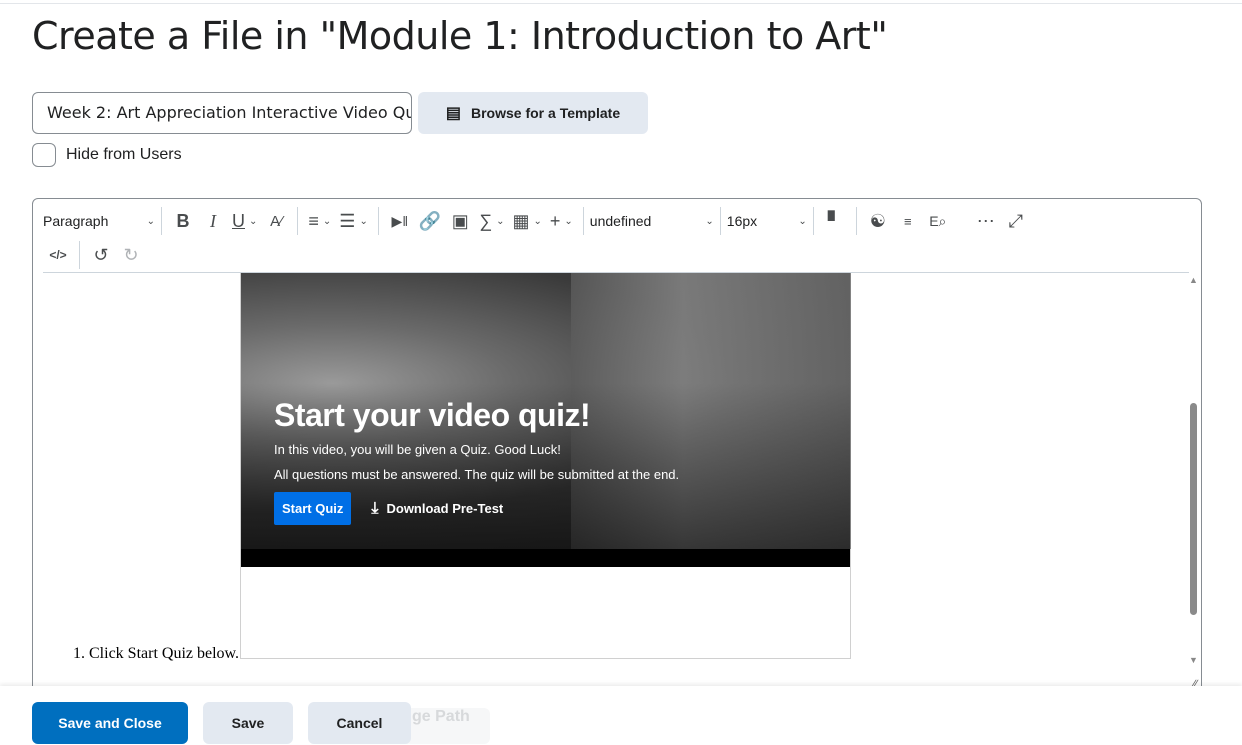 This screenshot has width=1242, height=745. I want to click on hide-from-users-label: Hide from Users, so click(124, 154).